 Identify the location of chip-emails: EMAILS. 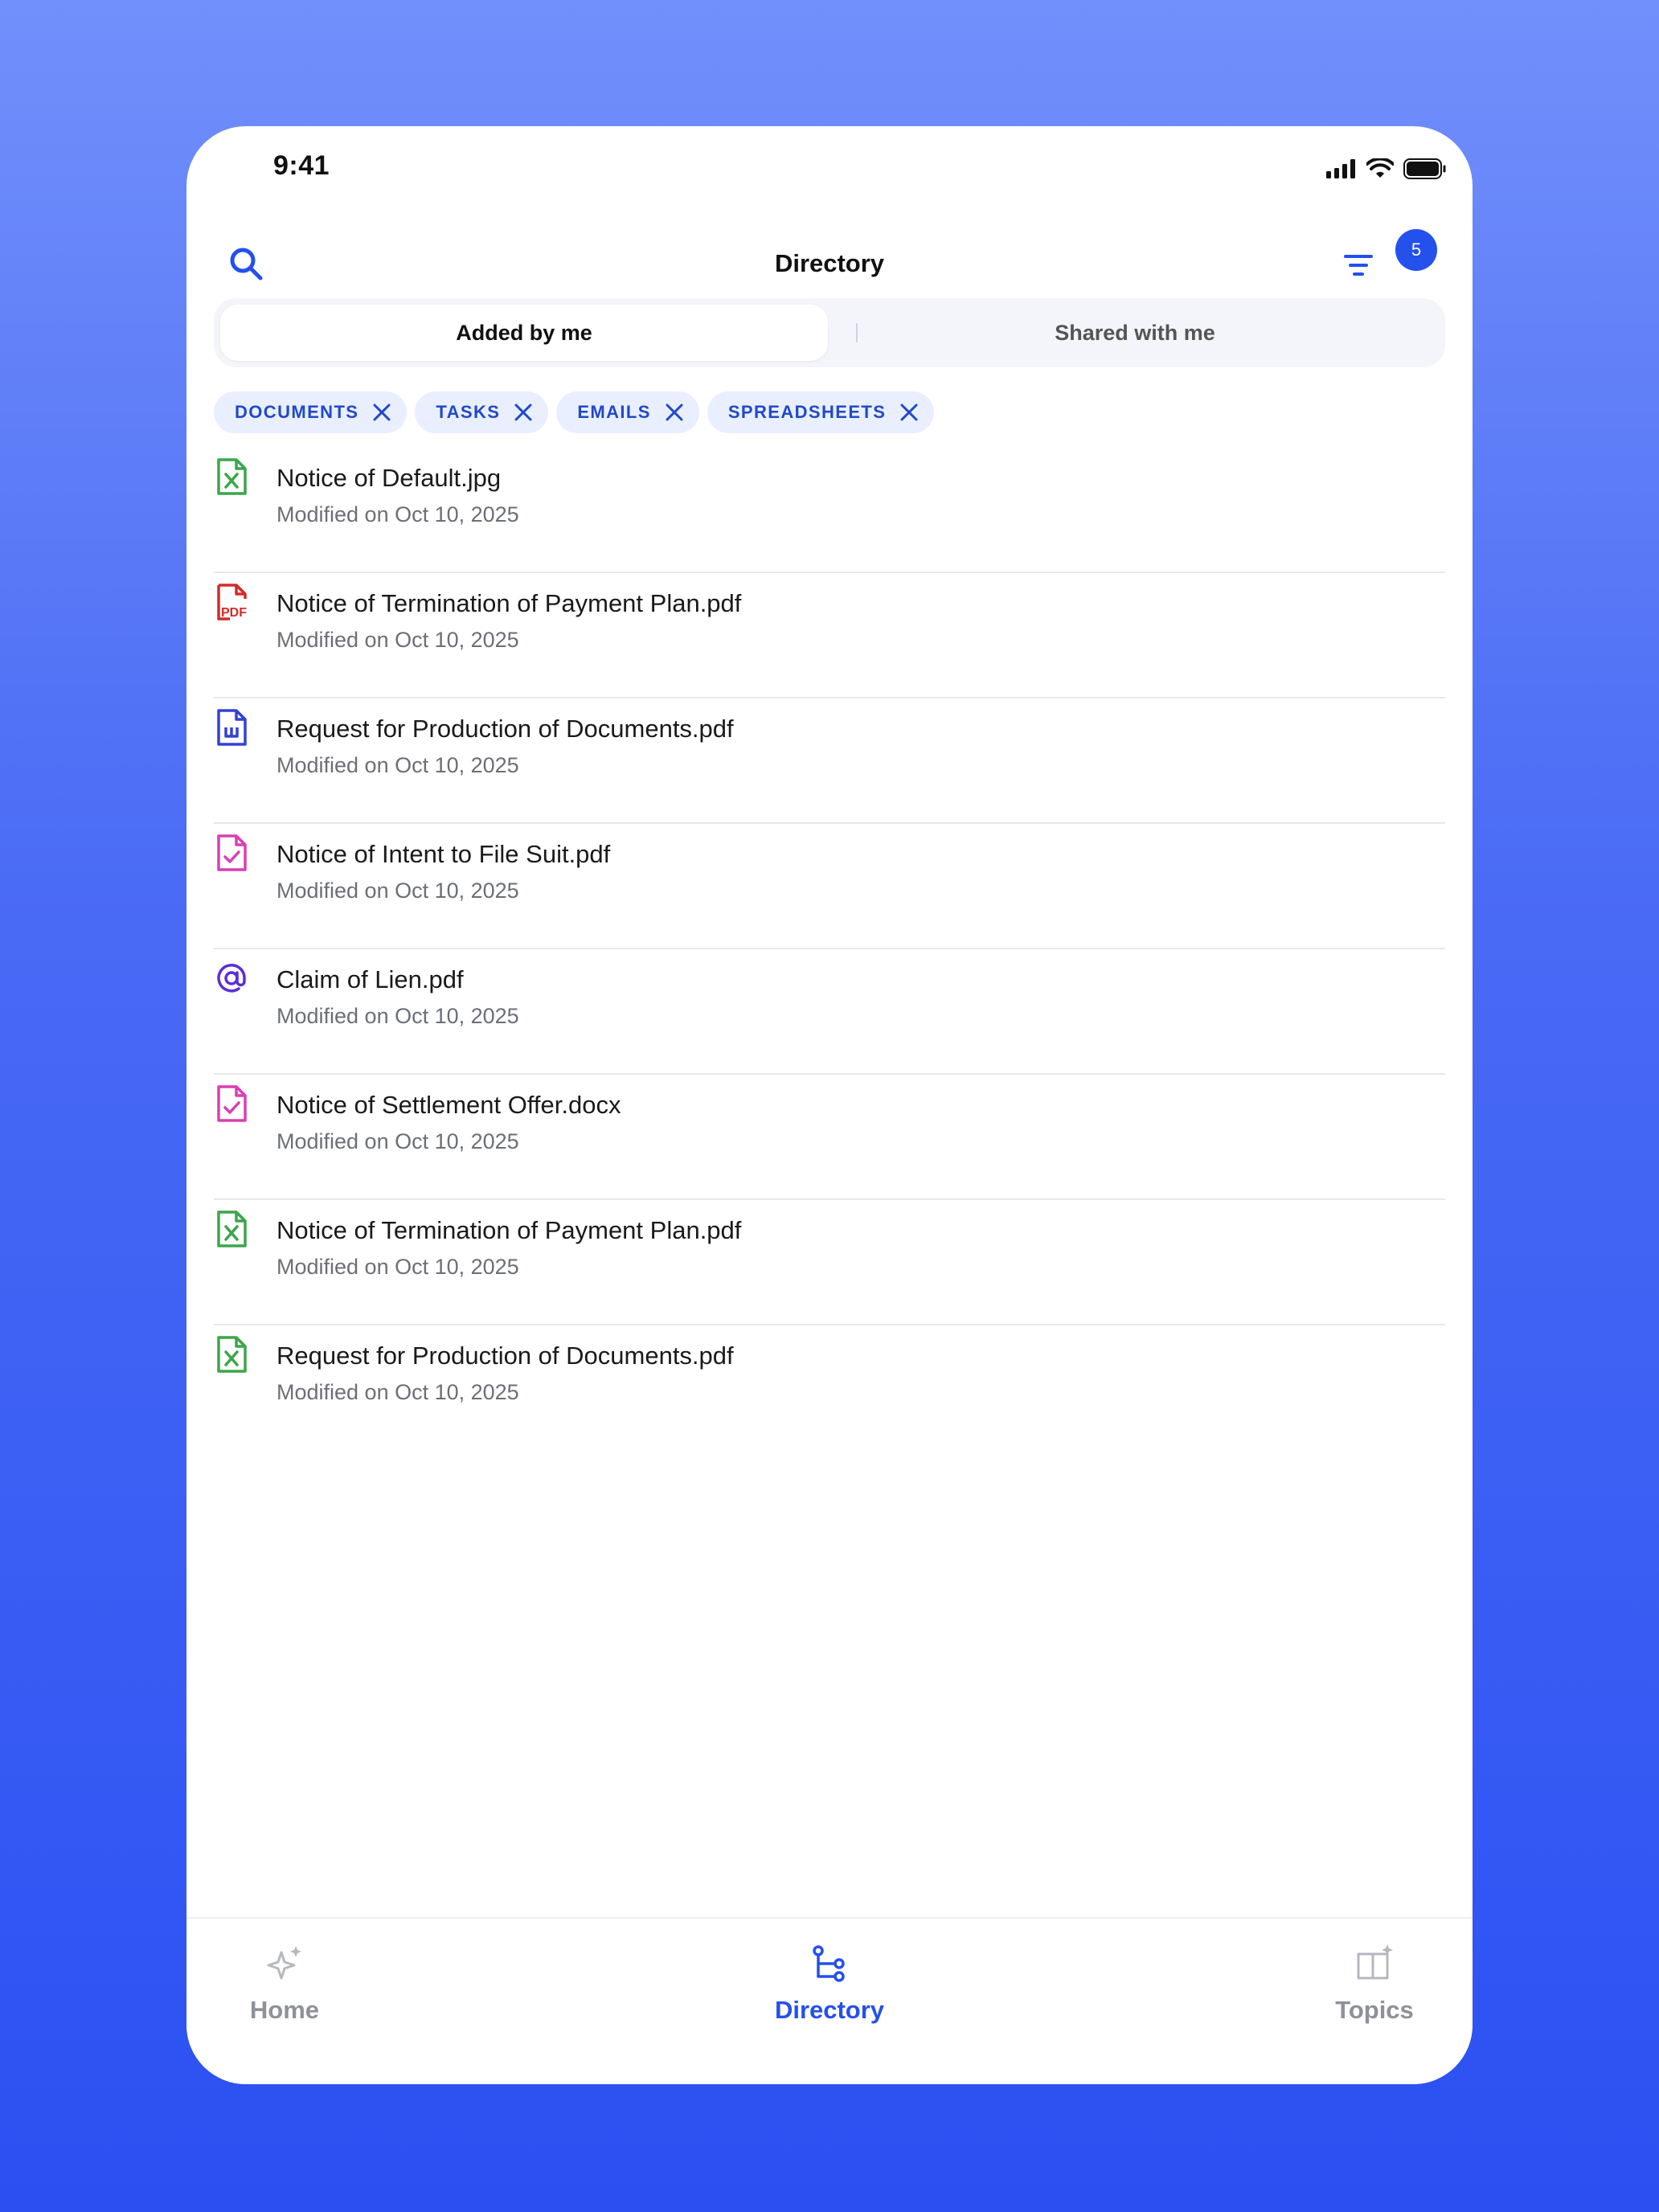
(627, 412).